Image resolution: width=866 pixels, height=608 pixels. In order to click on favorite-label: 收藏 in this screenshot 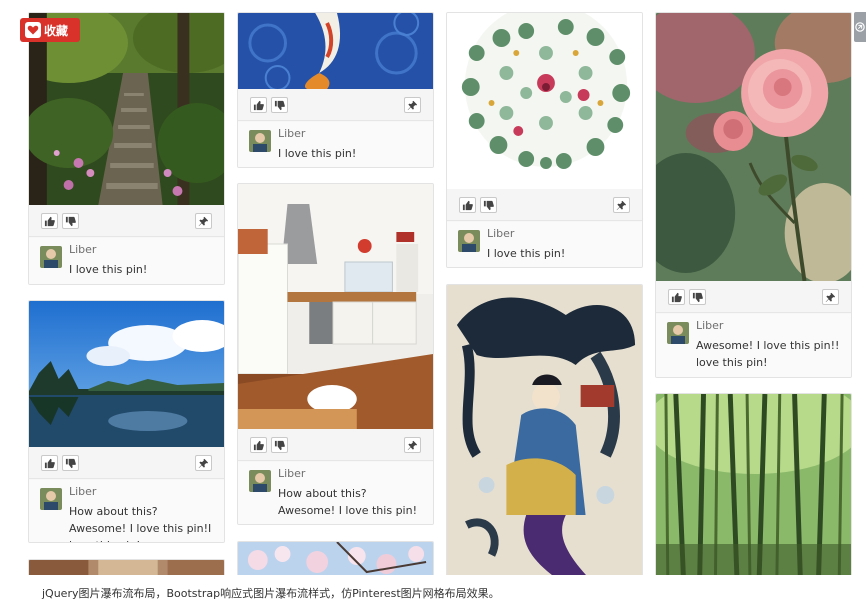, I will do `click(56, 30)`.